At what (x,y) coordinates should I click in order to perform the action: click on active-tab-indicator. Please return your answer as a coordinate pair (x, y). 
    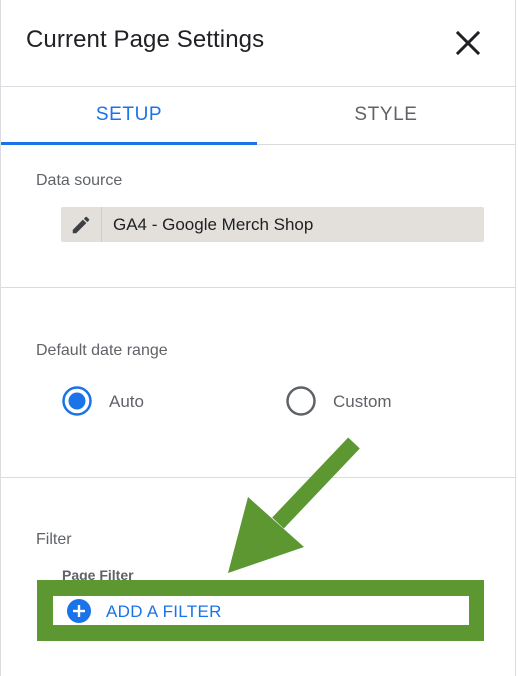
    Looking at the image, I should click on (129, 143).